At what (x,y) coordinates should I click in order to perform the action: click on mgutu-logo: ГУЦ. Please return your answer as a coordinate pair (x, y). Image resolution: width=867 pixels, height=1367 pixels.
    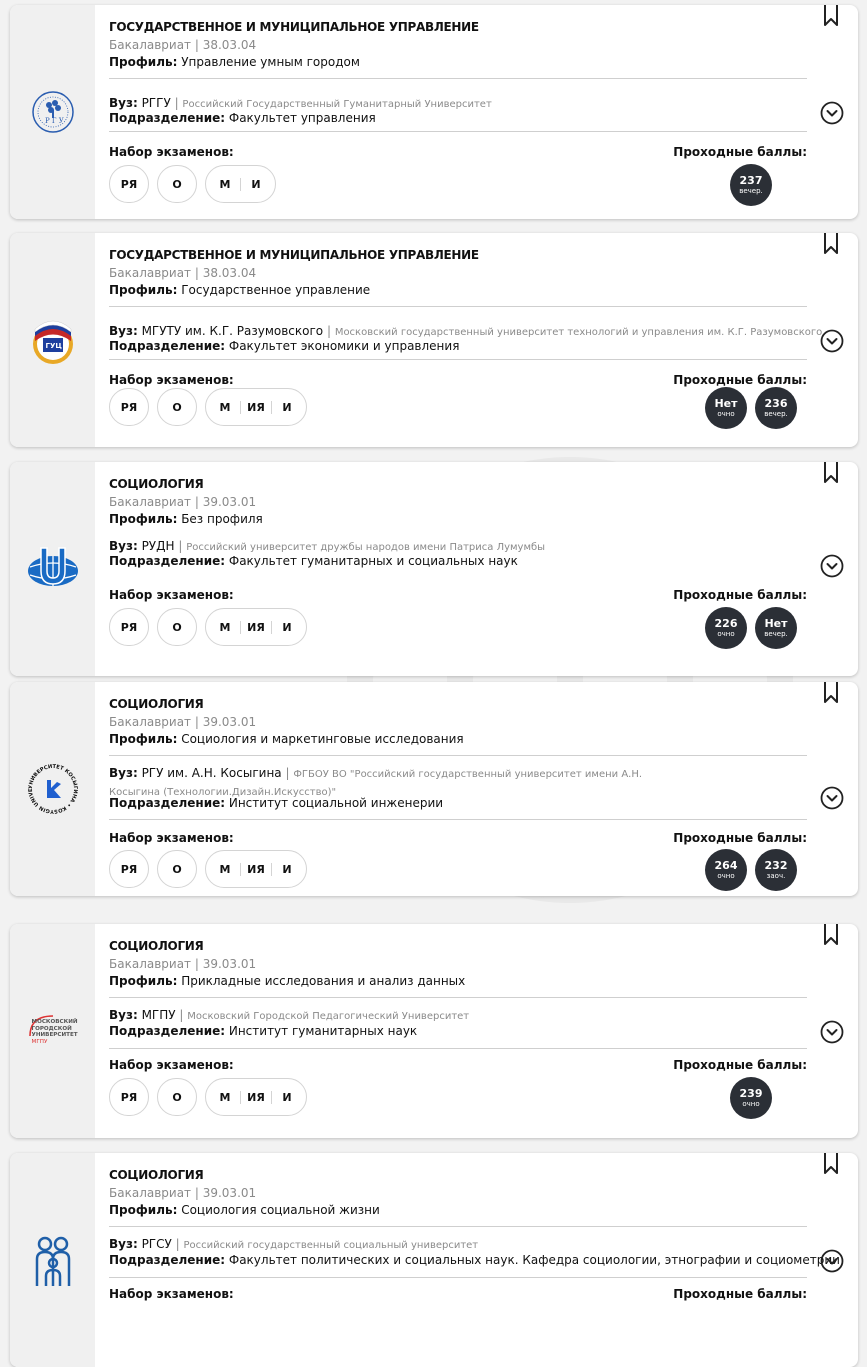
    Looking at the image, I should click on (52, 340).